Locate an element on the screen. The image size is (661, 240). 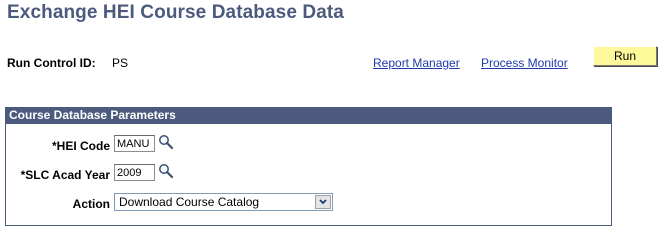
slc-acad-year-lookup-icon is located at coordinates (166, 171).